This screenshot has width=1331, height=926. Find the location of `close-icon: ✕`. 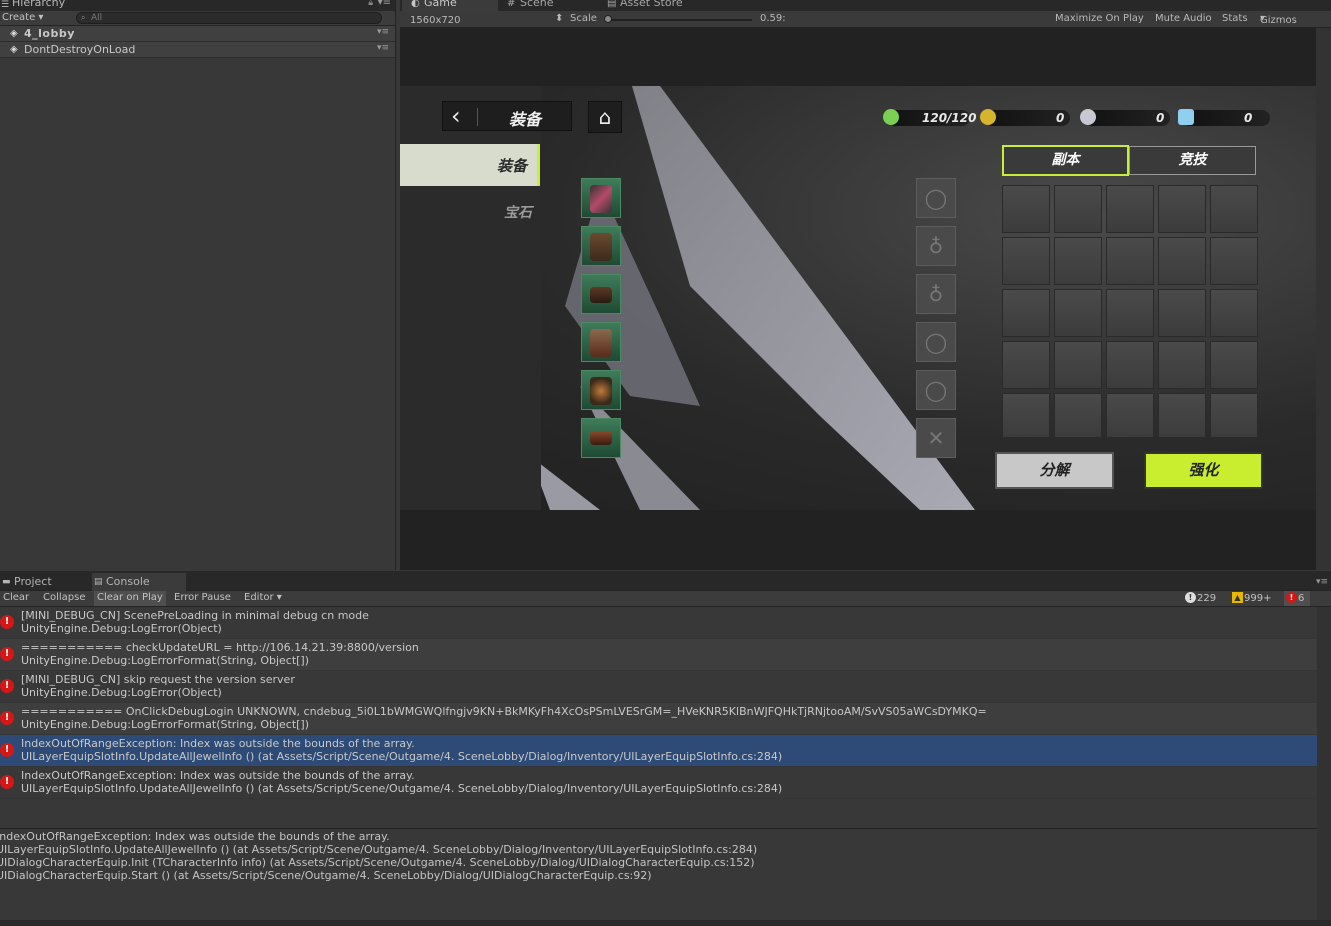

close-icon: ✕ is located at coordinates (936, 438).